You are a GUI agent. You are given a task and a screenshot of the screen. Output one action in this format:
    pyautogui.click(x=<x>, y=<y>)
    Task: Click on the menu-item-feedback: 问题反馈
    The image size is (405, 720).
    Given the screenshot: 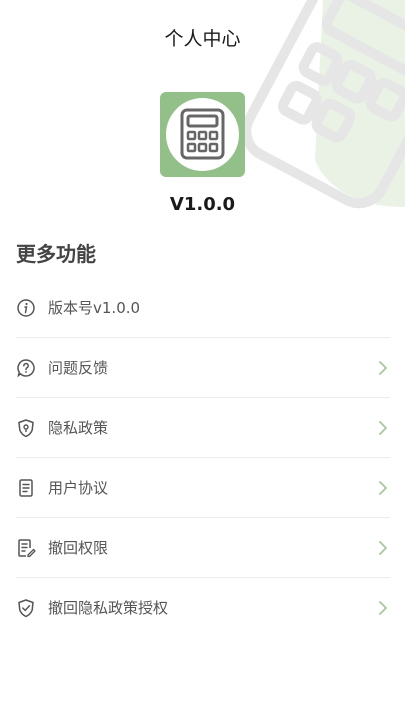 What is the action you would take?
    pyautogui.click(x=203, y=368)
    